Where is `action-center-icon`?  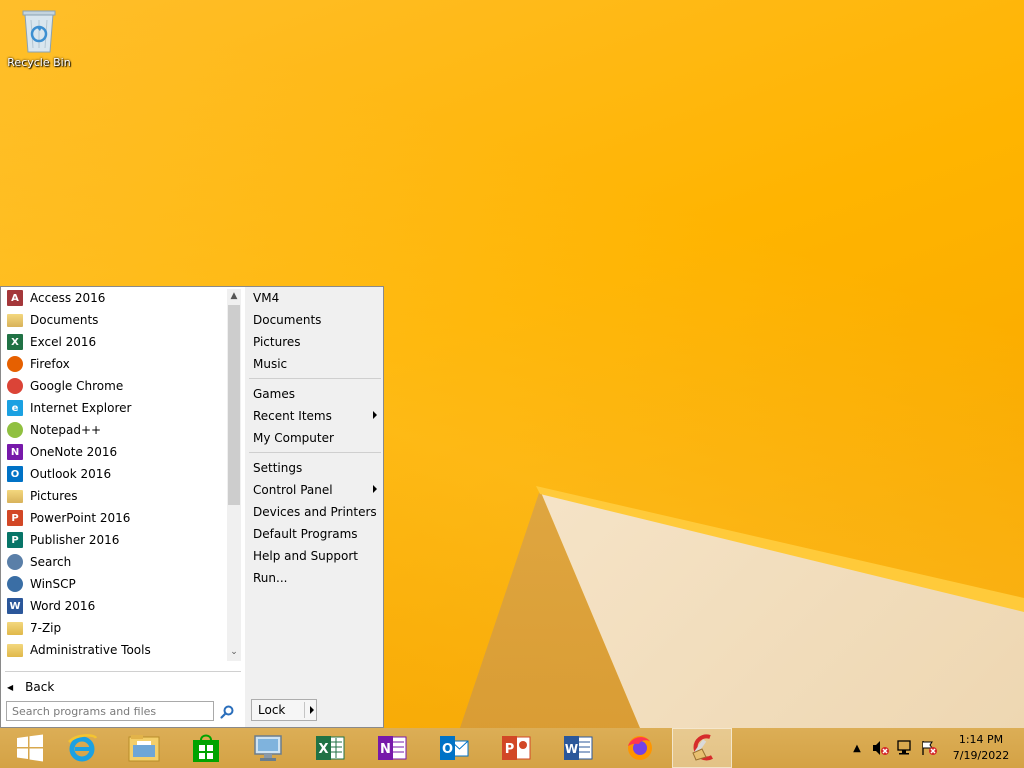 action-center-icon is located at coordinates (929, 748).